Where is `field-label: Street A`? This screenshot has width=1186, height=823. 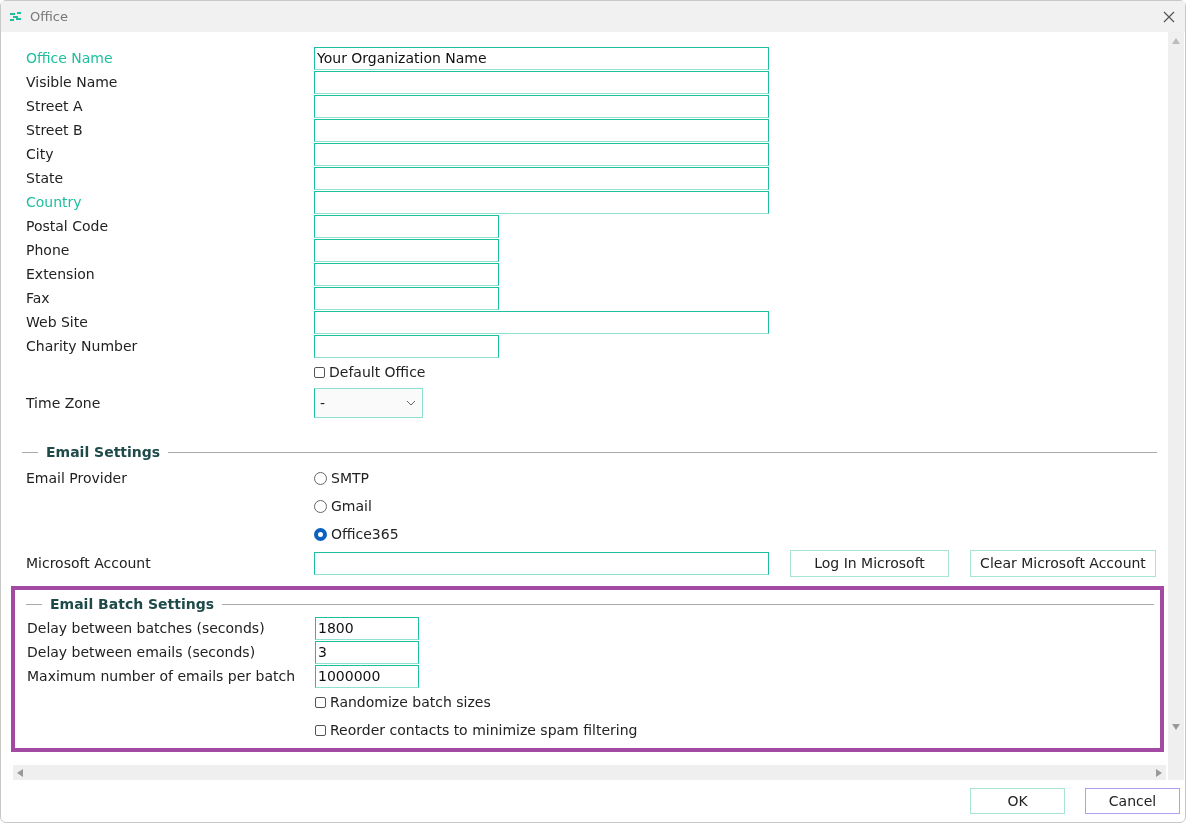 field-label: Street A is located at coordinates (55, 106).